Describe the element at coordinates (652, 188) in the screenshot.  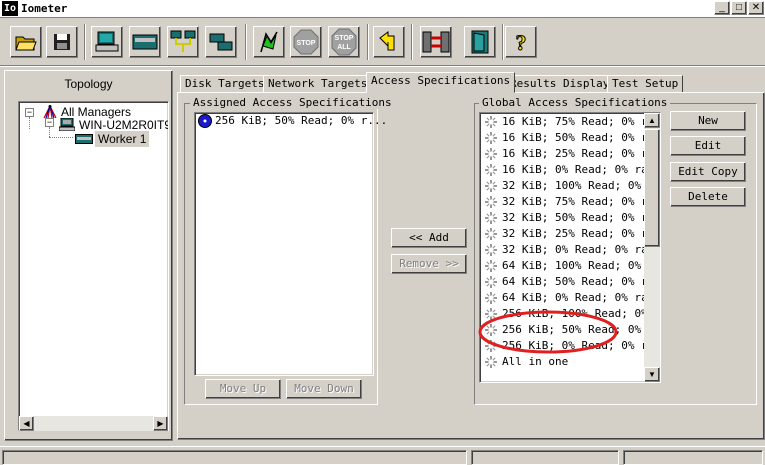
I see `scroll-thumb` at that location.